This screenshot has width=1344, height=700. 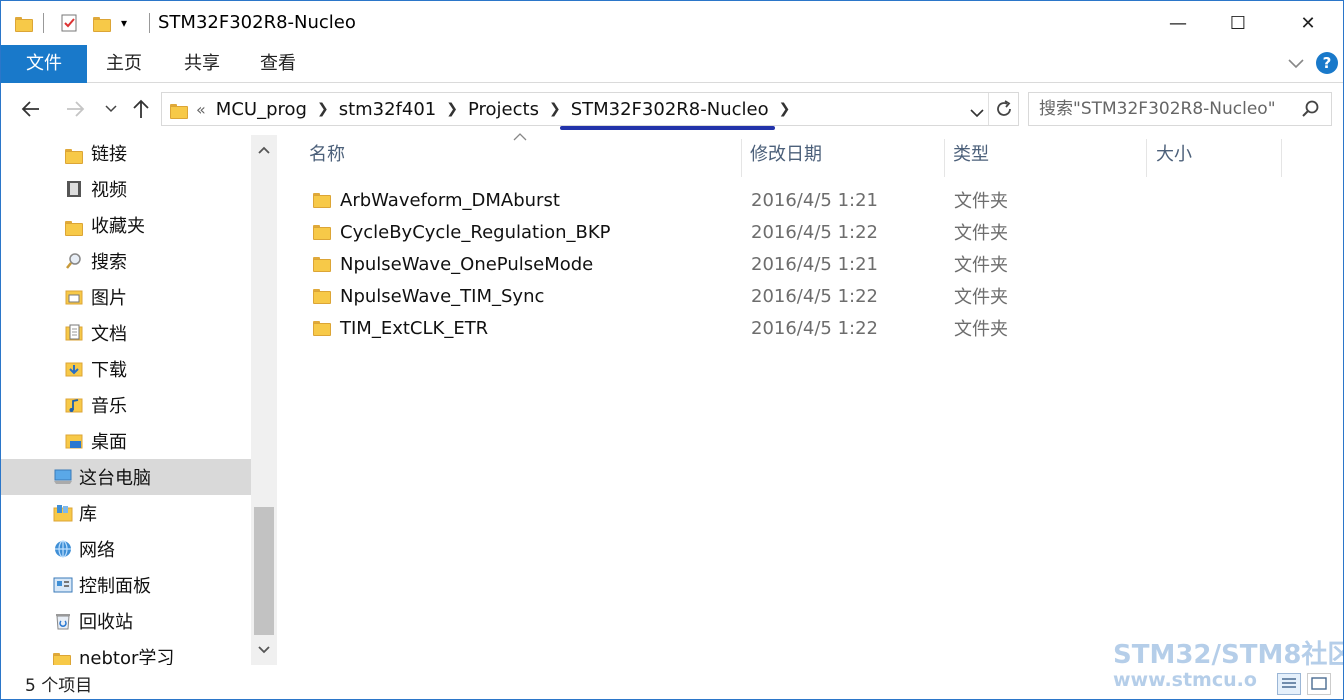 What do you see at coordinates (75, 226) in the screenshot?
I see `favorites-folder-icon` at bounding box center [75, 226].